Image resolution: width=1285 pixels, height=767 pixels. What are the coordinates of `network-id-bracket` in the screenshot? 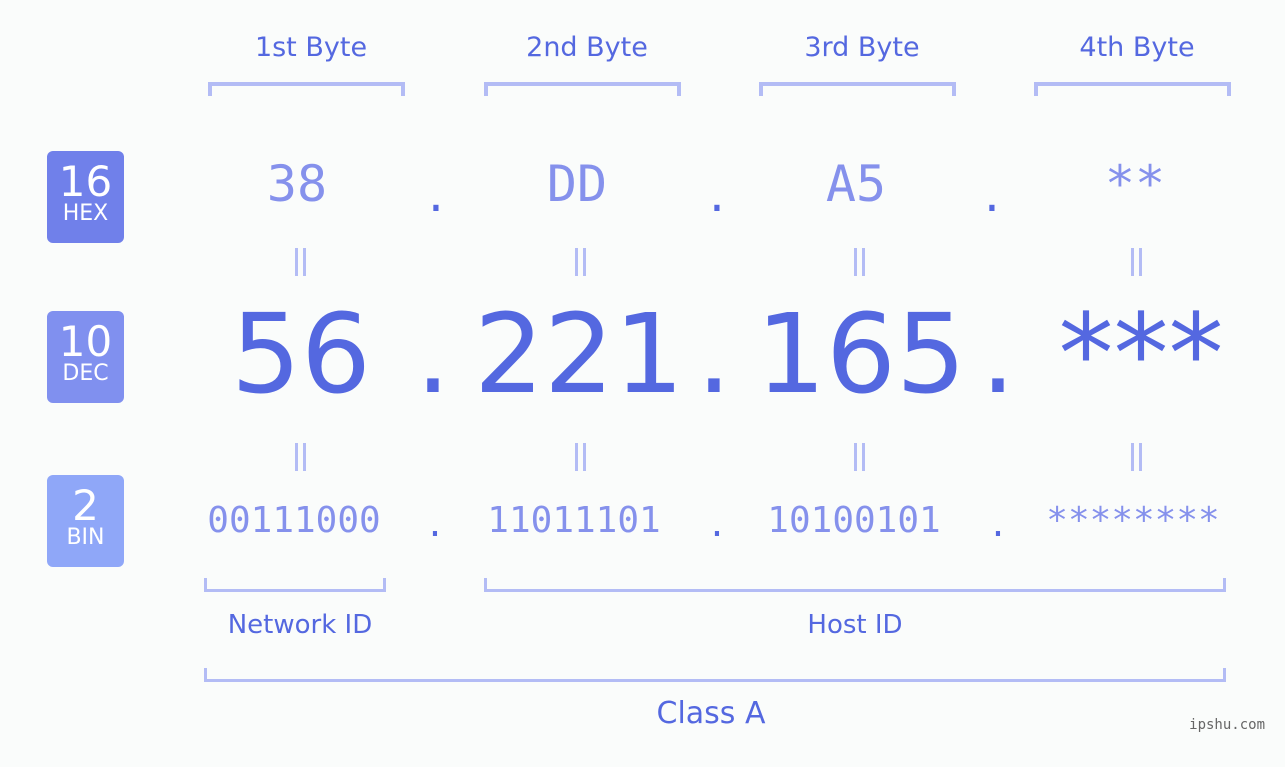 It's located at (295, 585).